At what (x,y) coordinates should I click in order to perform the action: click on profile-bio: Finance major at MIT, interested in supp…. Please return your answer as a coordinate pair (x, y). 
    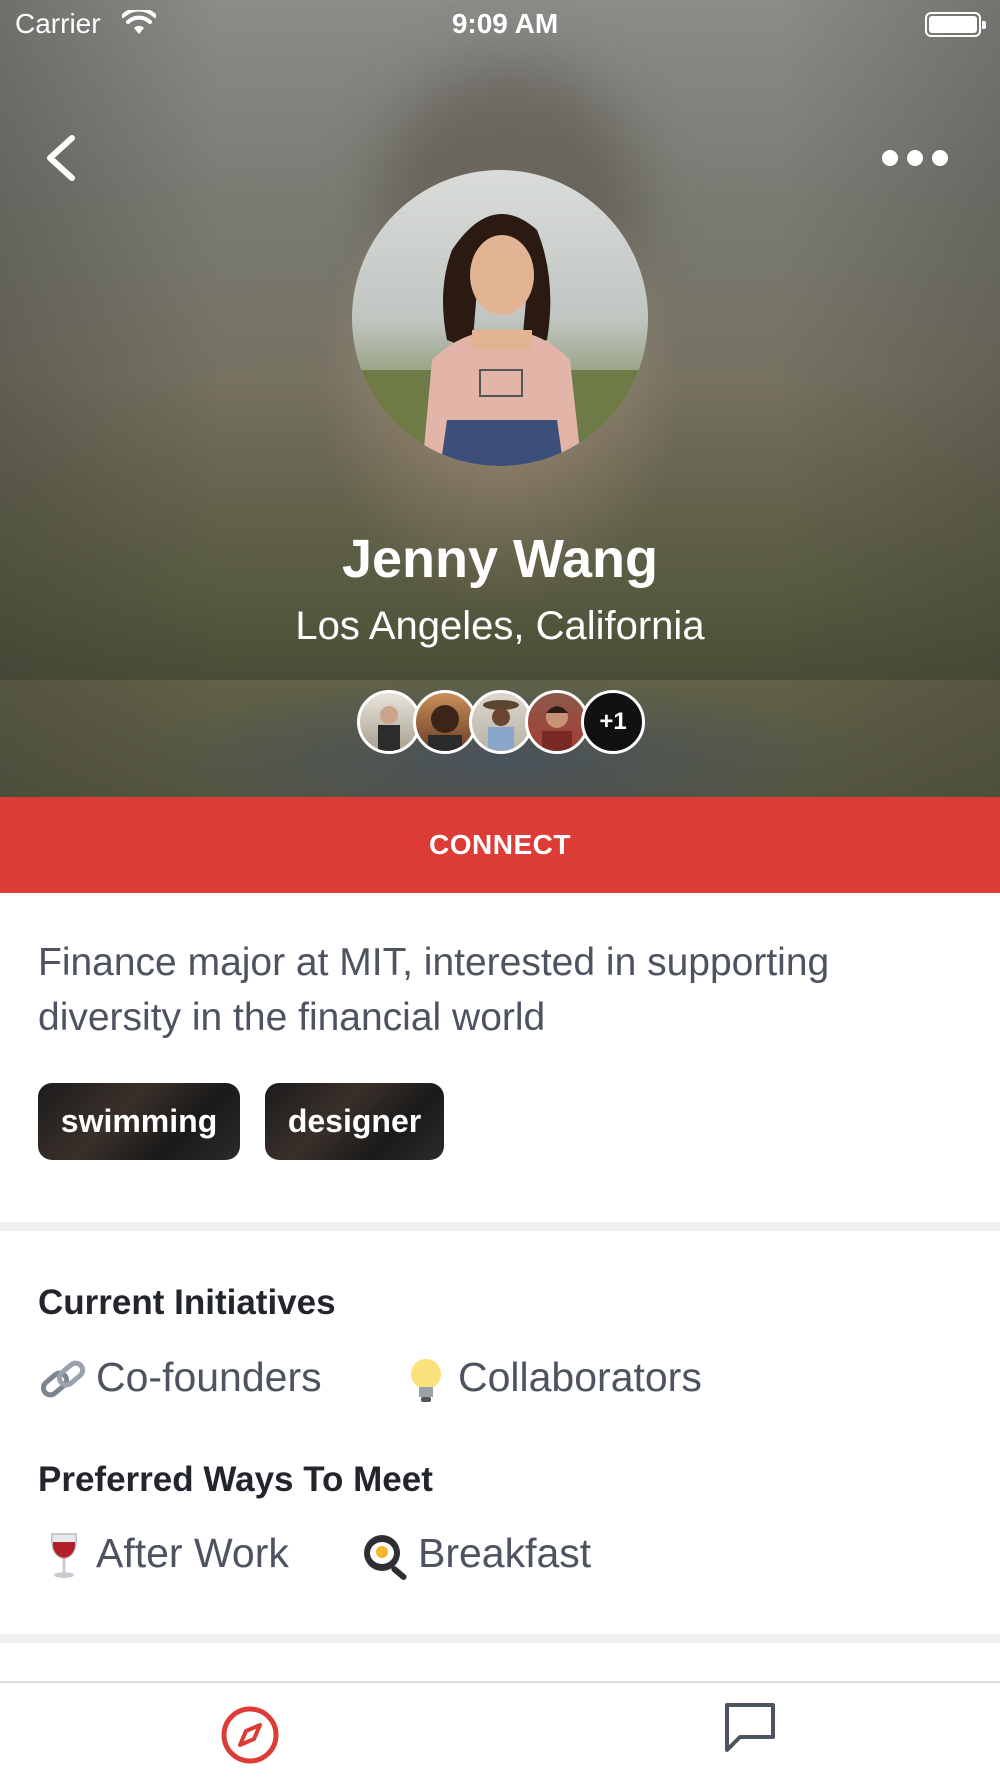
    Looking at the image, I should click on (434, 990).